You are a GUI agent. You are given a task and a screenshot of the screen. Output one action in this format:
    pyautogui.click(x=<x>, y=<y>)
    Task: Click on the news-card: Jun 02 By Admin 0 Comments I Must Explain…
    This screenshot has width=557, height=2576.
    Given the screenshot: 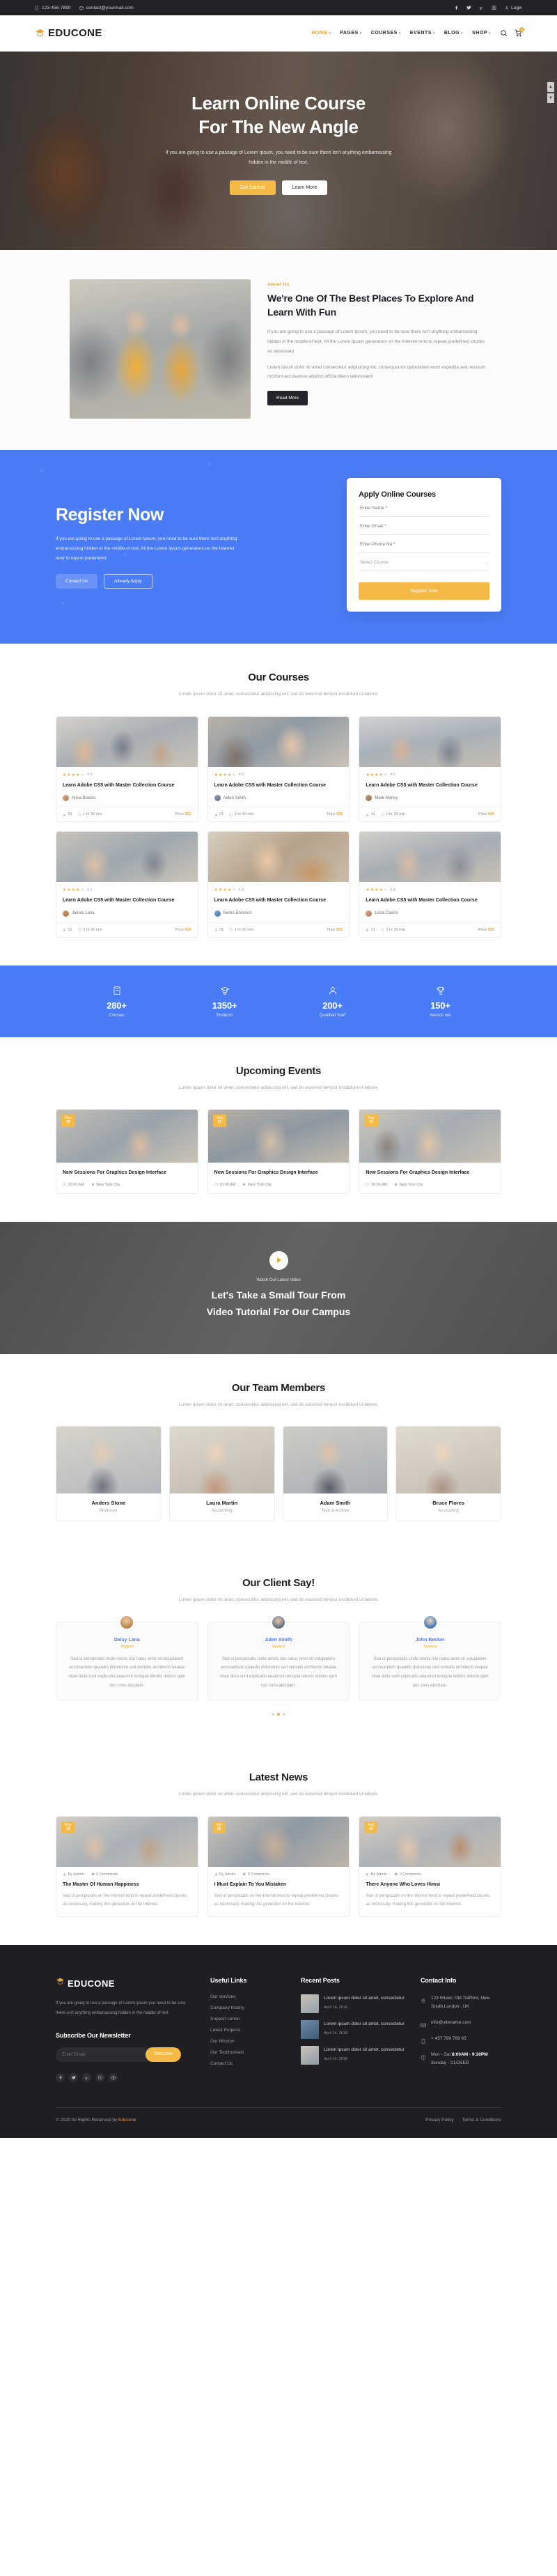 What is the action you would take?
    pyautogui.click(x=278, y=1866)
    